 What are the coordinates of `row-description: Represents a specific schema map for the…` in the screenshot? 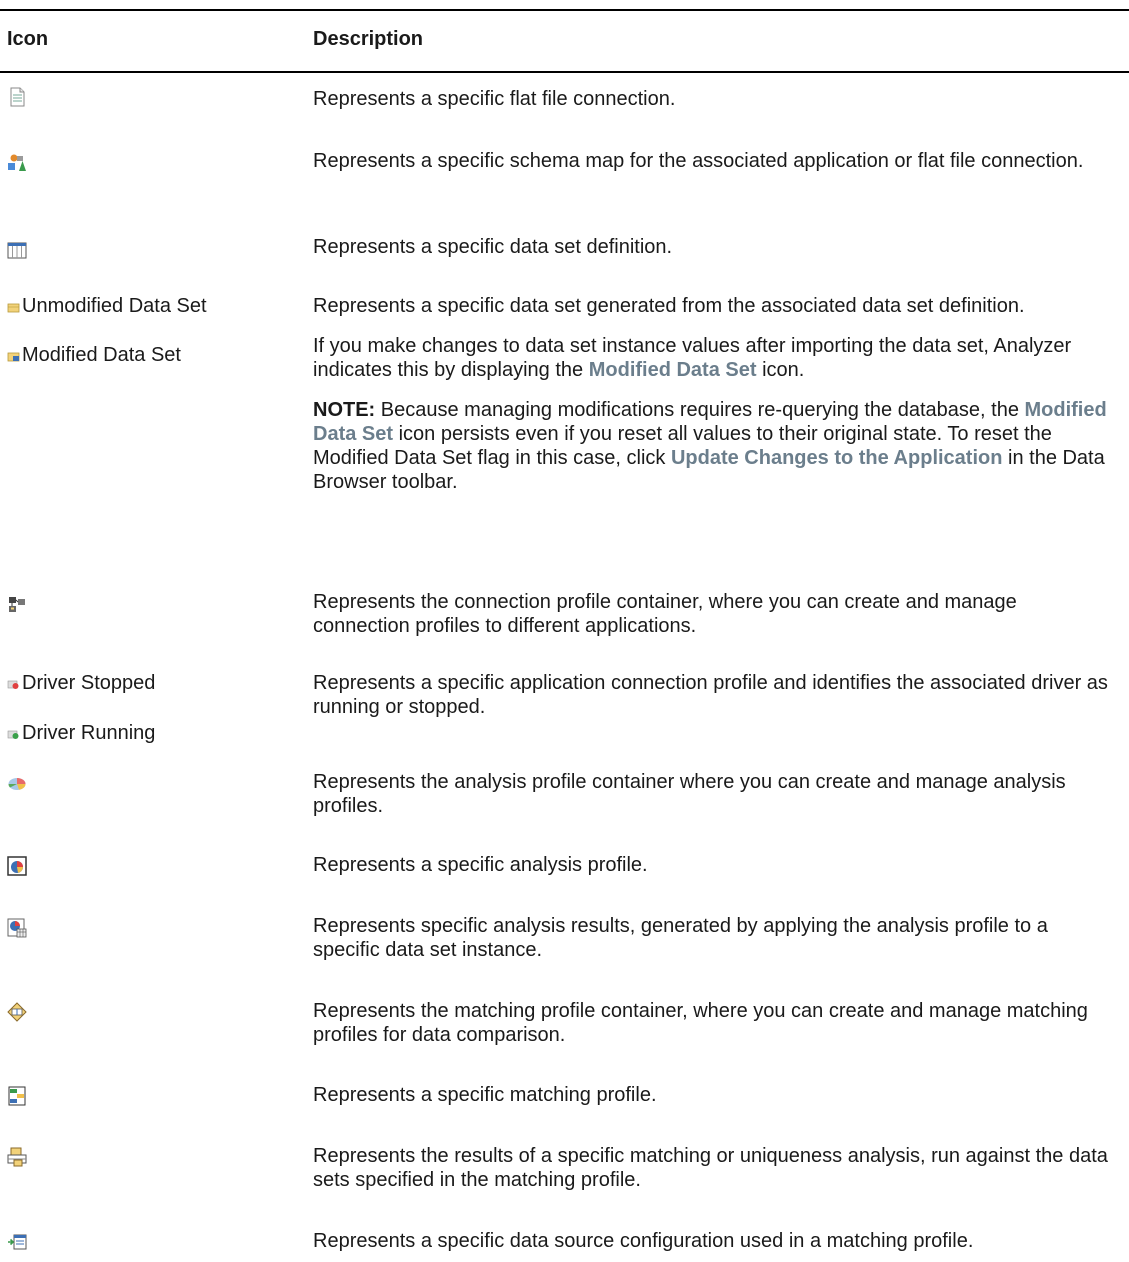 It's located at (698, 161).